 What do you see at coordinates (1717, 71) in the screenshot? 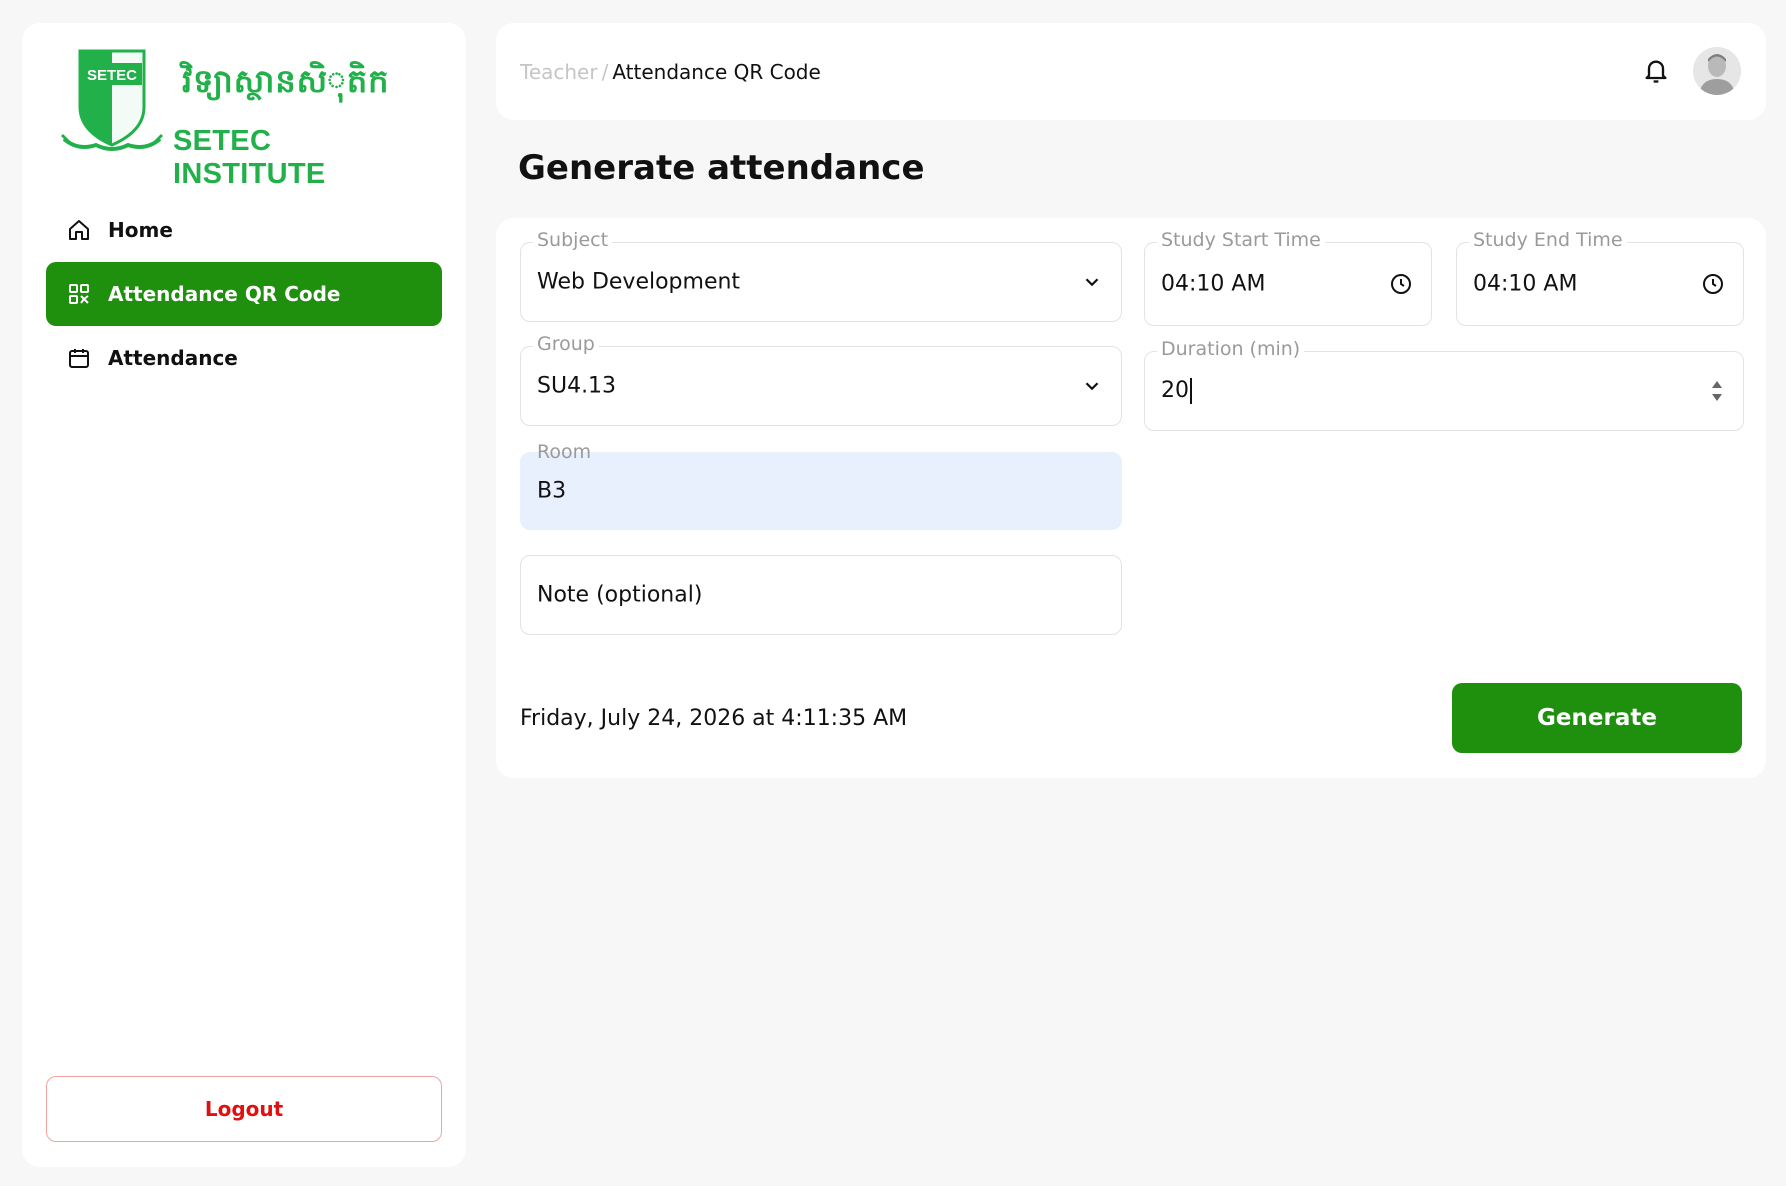
I see `user-avatar` at bounding box center [1717, 71].